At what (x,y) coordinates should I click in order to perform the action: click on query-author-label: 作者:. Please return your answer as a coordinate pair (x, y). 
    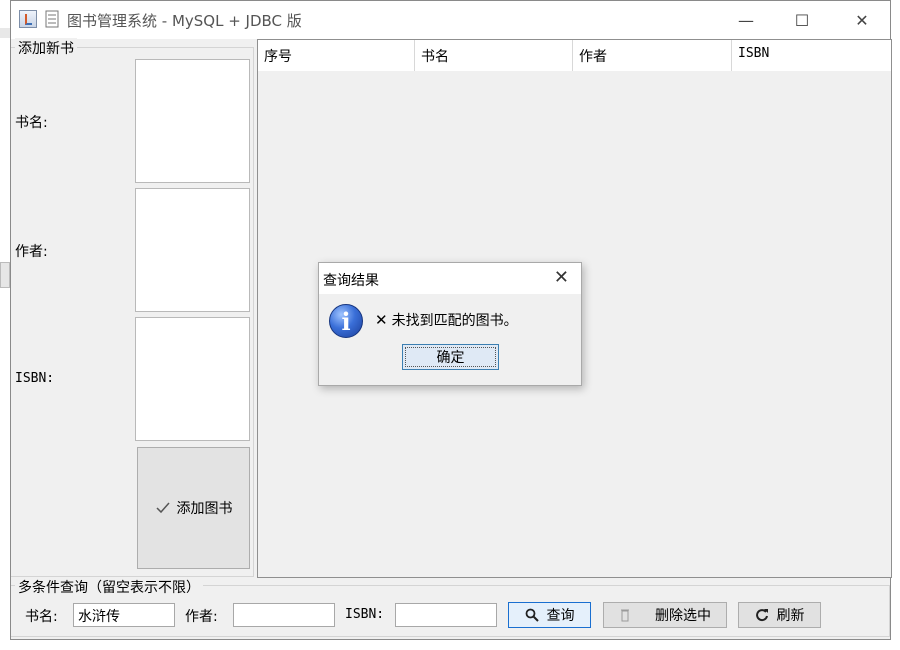
    Looking at the image, I should click on (201, 617).